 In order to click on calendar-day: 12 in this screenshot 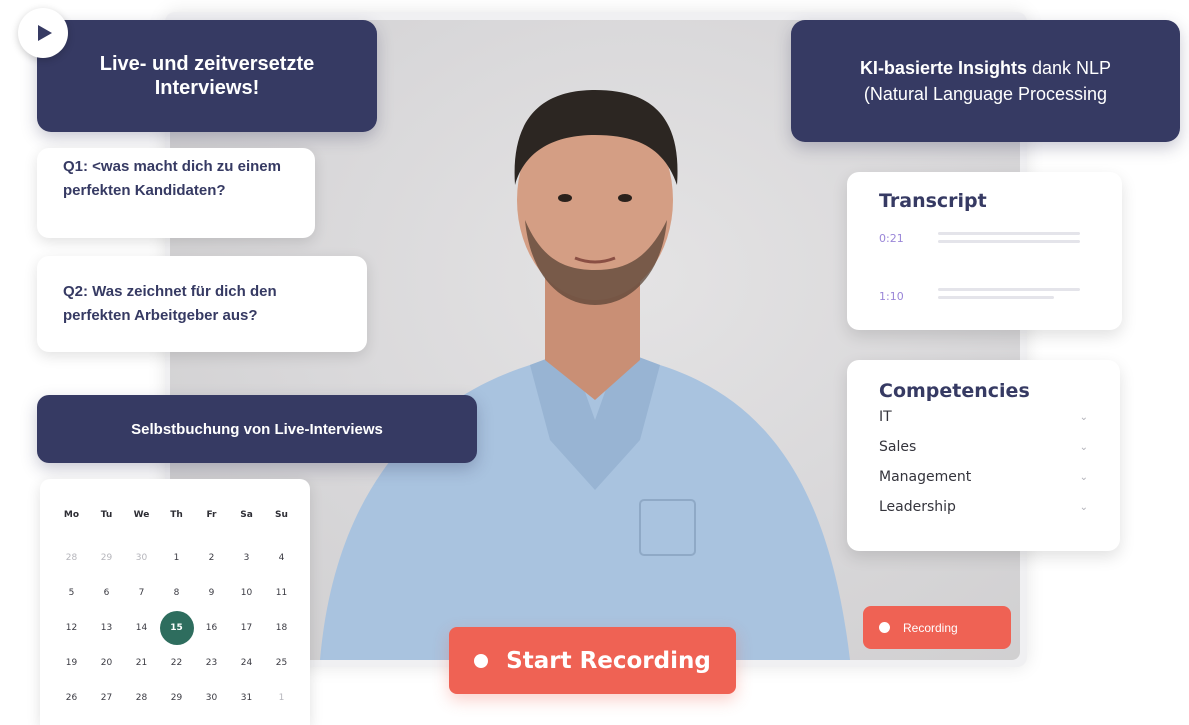, I will do `click(71, 628)`.